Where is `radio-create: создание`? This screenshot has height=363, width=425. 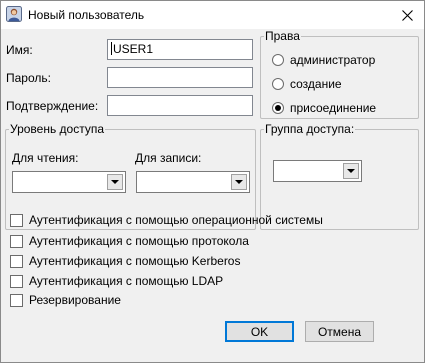
radio-create: создание is located at coordinates (307, 84).